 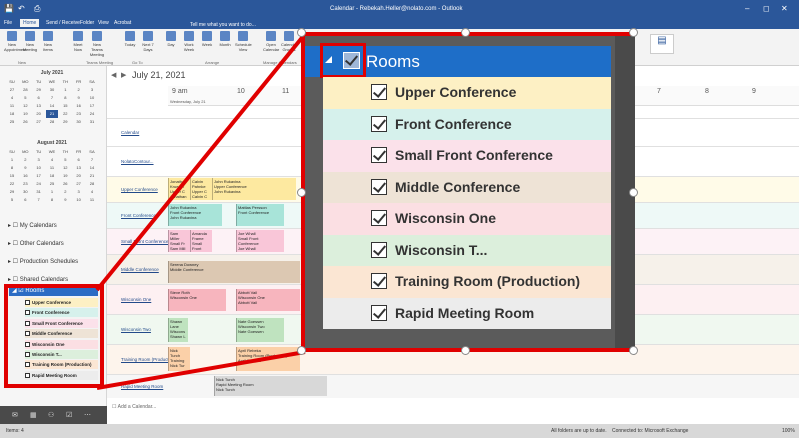 I want to click on zoomed-room-label: Small Front Conference, so click(x=474, y=155).